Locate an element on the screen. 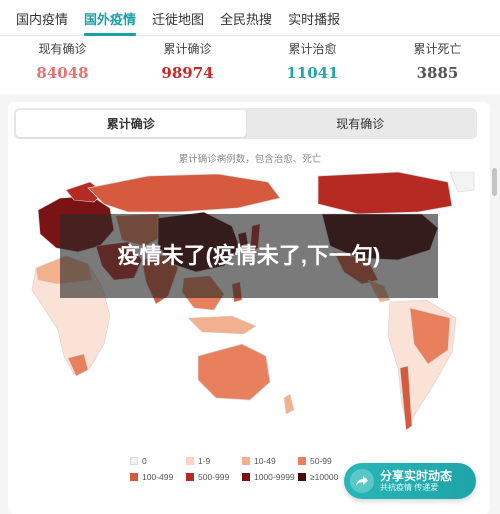 The height and width of the screenshot is (514, 500). tab-label: 国外疫情 is located at coordinates (110, 19).